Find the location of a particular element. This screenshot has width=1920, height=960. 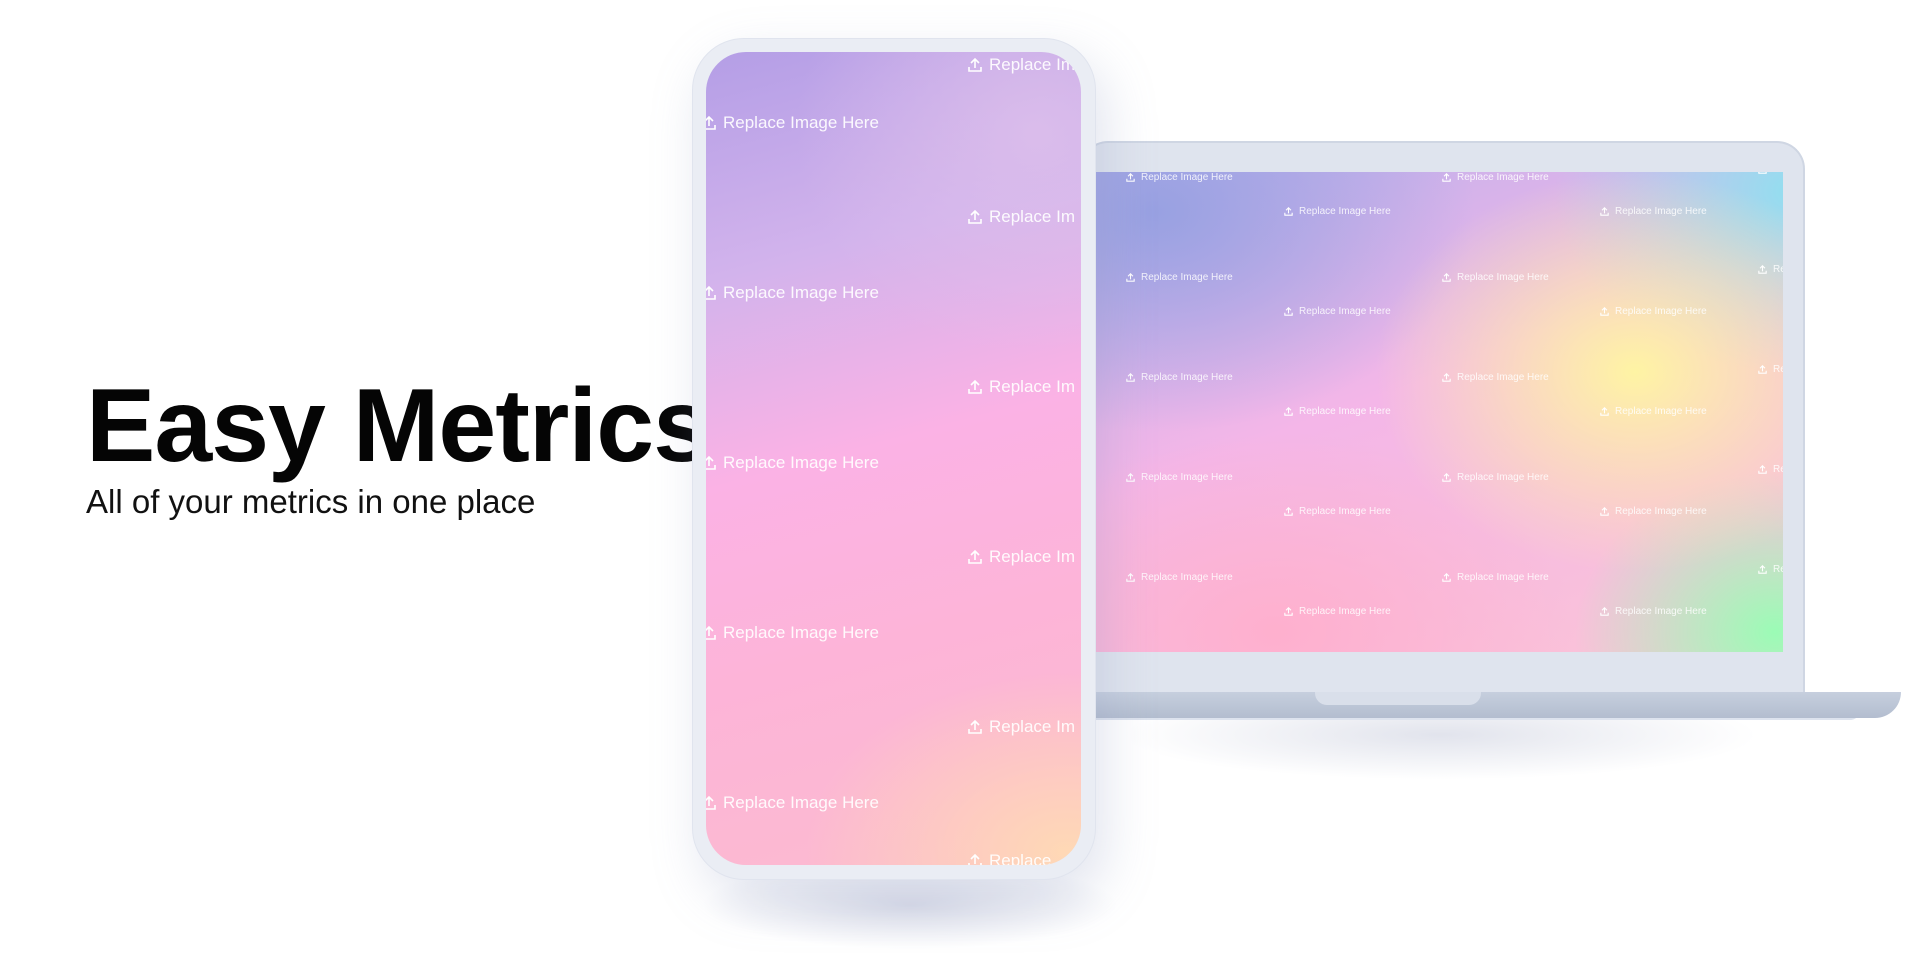

replace-image-label: Replace is located at coordinates (1008, 858).